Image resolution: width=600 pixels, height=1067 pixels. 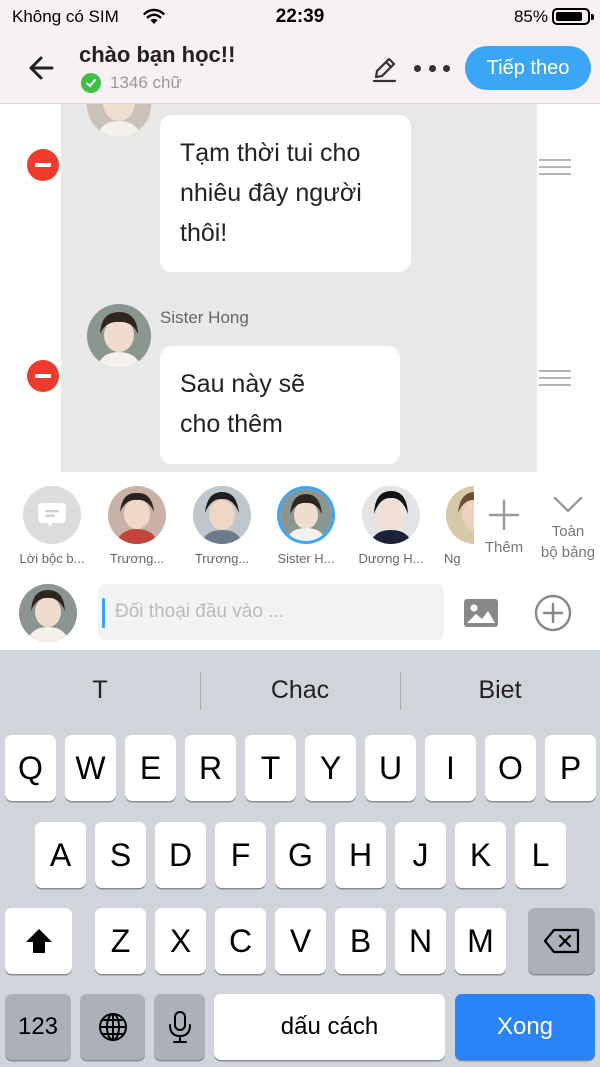 What do you see at coordinates (452, 558) in the screenshot?
I see `character-label: Ng` at bounding box center [452, 558].